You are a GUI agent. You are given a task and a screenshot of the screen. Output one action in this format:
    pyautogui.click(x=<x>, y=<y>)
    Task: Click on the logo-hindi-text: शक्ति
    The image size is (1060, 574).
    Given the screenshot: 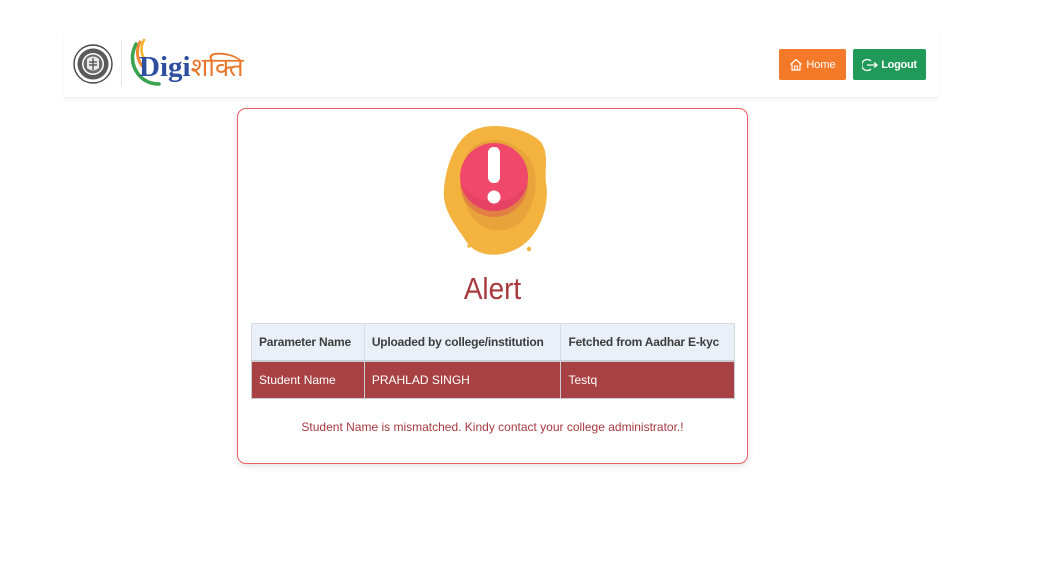 What is the action you would take?
    pyautogui.click(x=217, y=68)
    